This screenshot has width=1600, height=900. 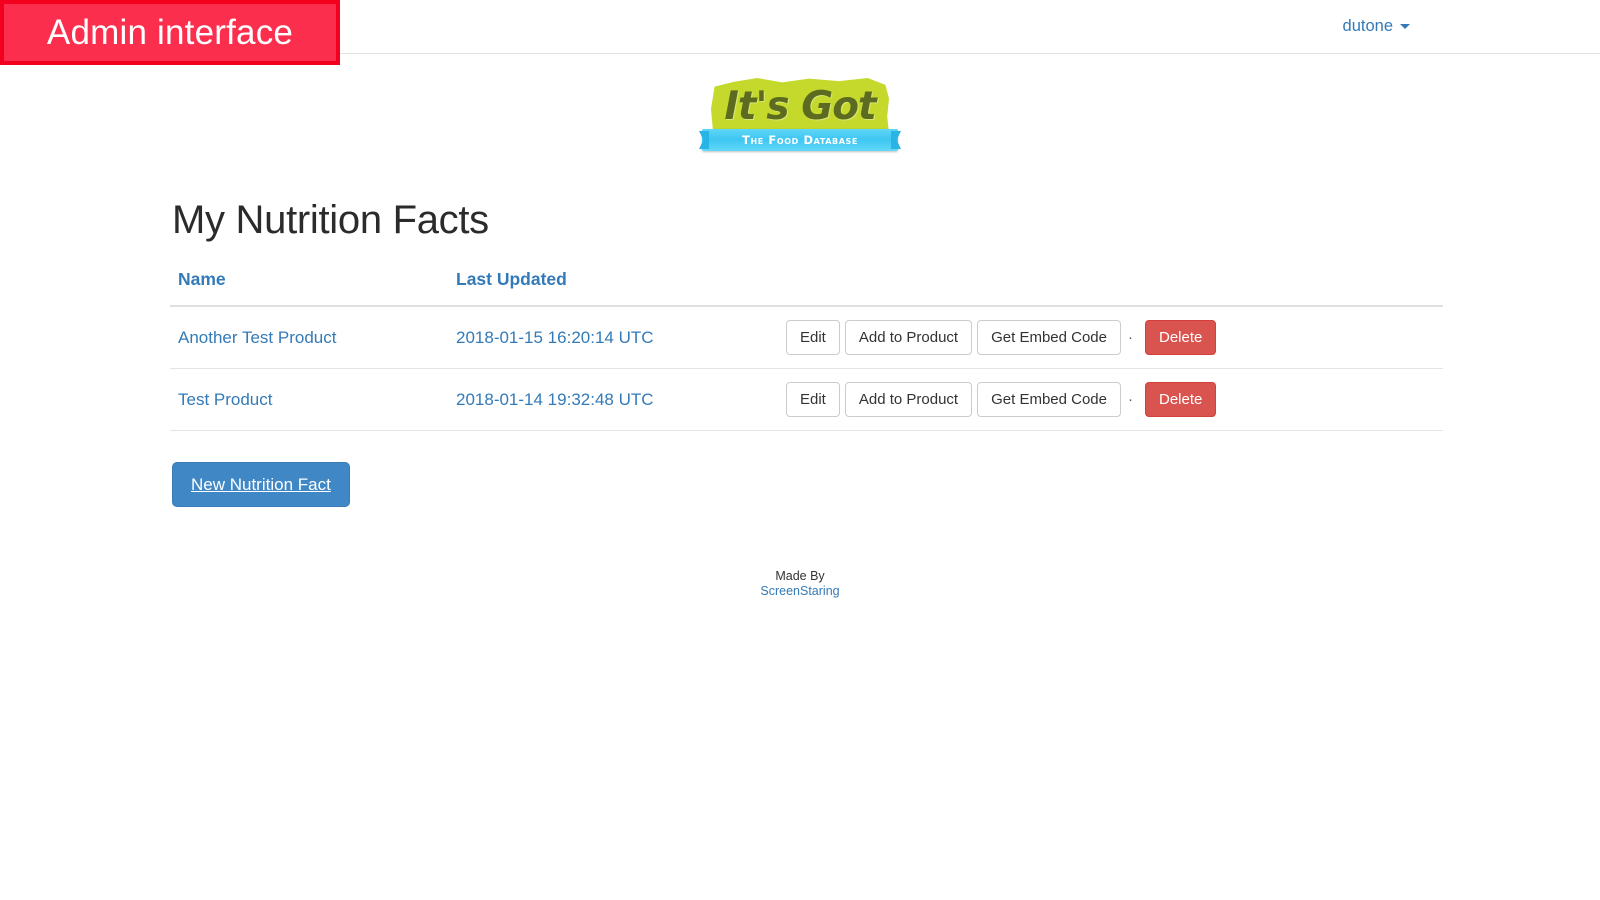 What do you see at coordinates (1367, 26) in the screenshot?
I see `user-menu-label: dutone` at bounding box center [1367, 26].